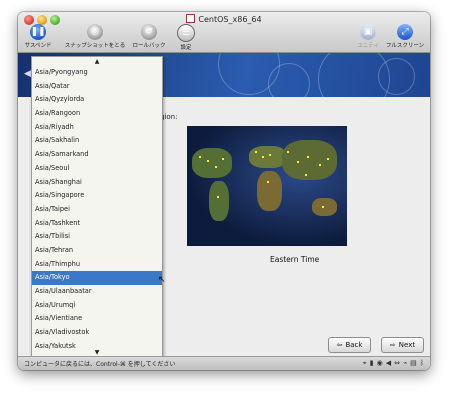 The height and width of the screenshot is (398, 450). What do you see at coordinates (372, 363) in the screenshot?
I see `disk-icon: ▮` at bounding box center [372, 363].